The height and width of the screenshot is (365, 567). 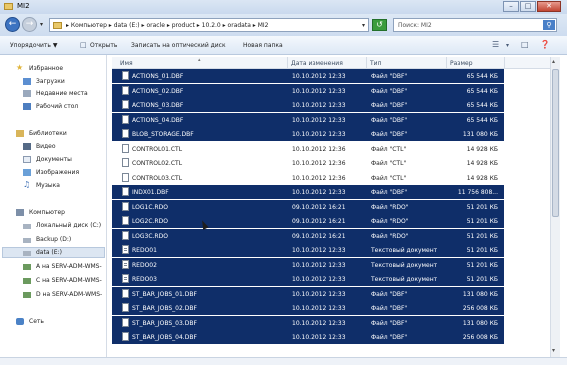 I want to click on forward-button: →, so click(x=29, y=24).